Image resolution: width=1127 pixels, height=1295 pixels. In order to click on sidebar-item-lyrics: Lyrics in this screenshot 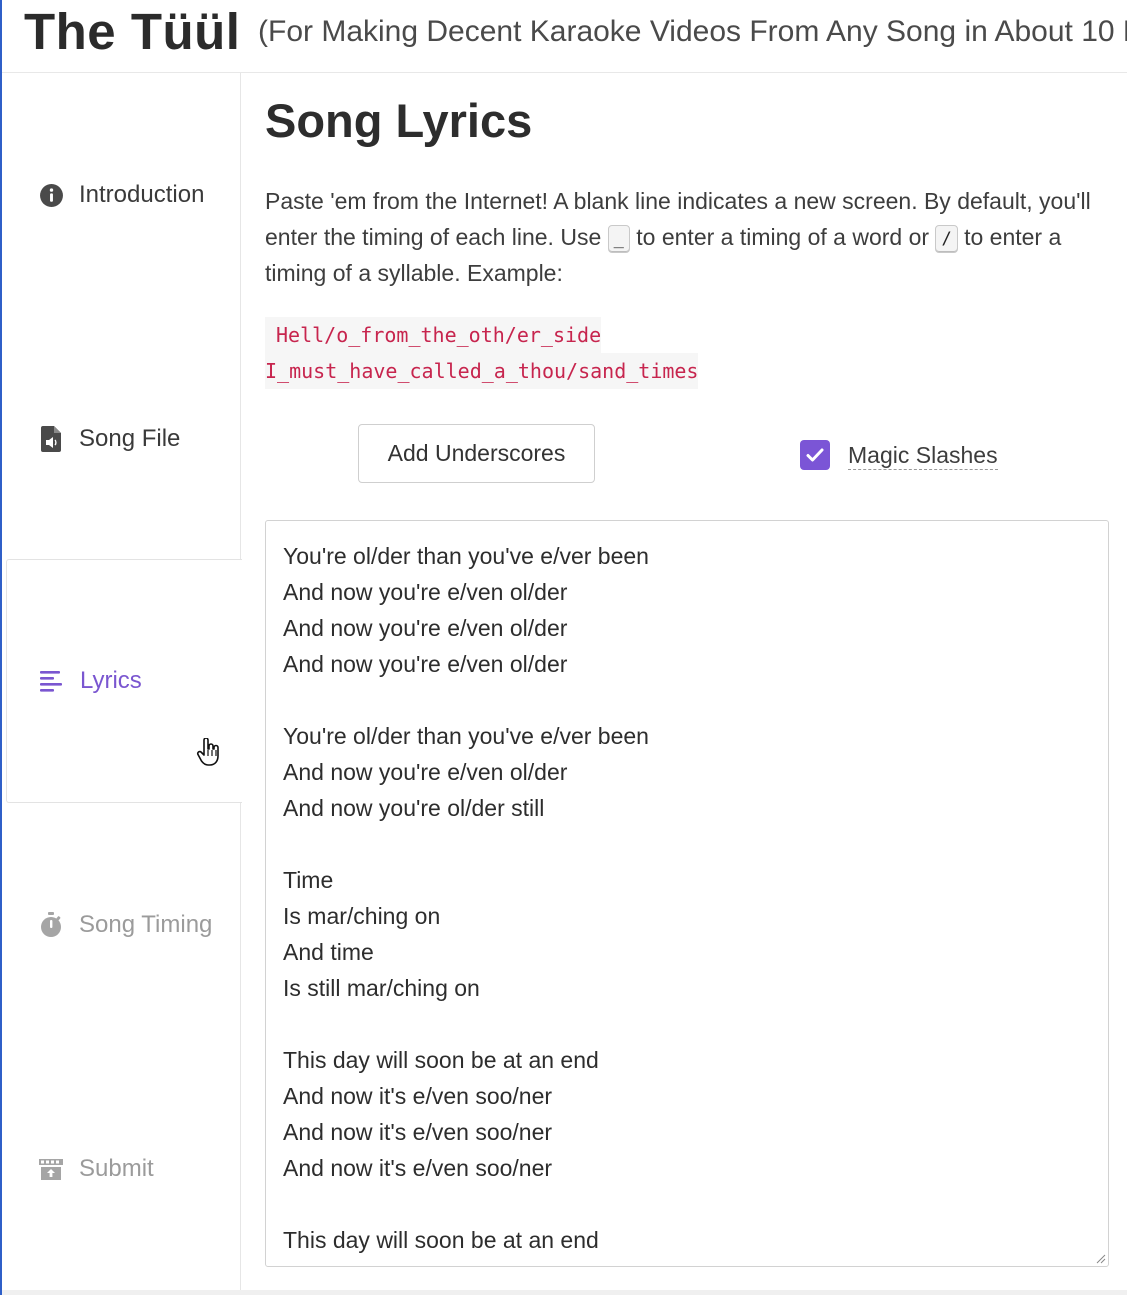, I will do `click(124, 681)`.